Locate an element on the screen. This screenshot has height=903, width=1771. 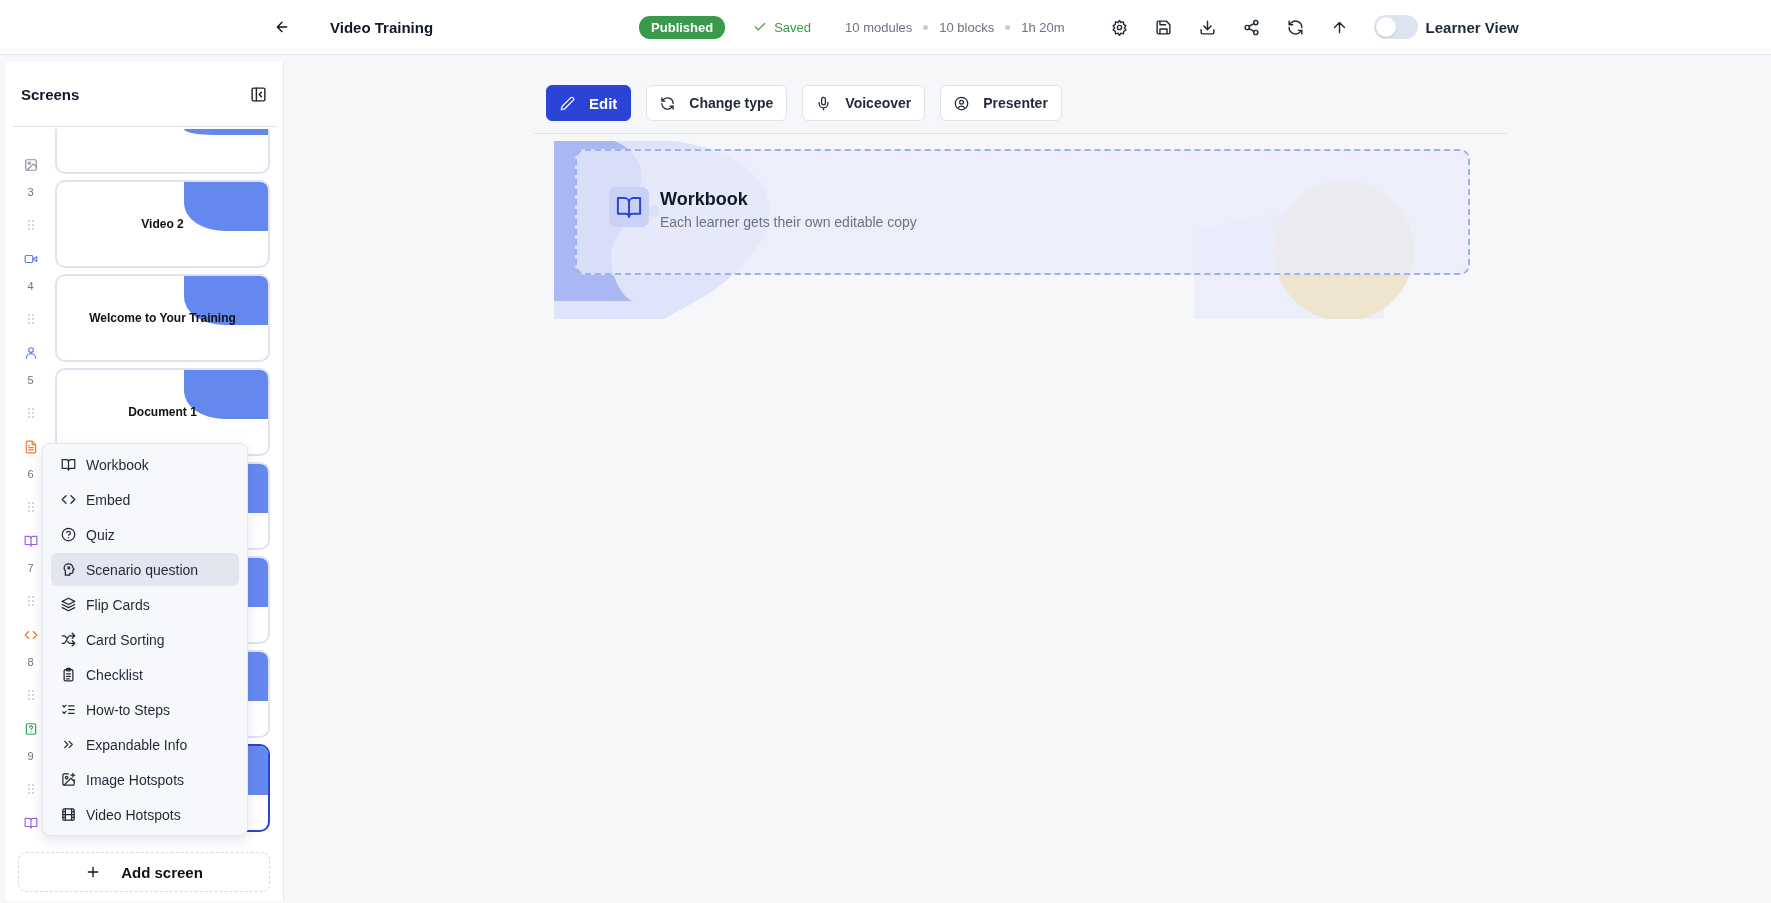
course-stat: 10 blocks is located at coordinates (967, 27).